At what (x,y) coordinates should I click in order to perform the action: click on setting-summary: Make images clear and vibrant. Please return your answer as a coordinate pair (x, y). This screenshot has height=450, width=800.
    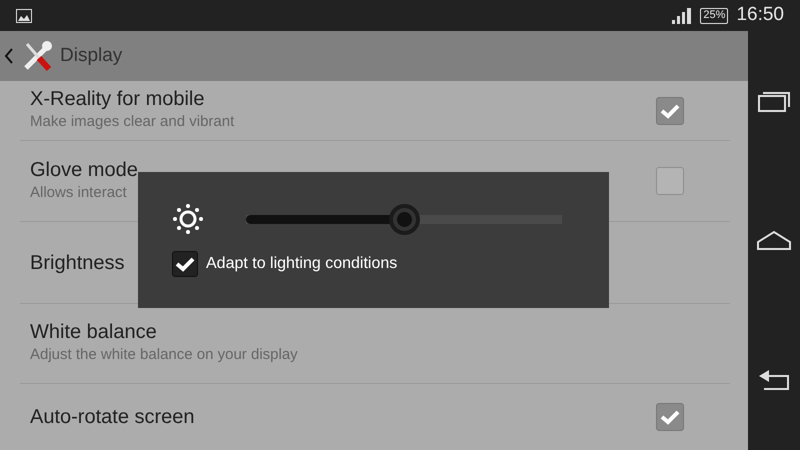
    Looking at the image, I should click on (133, 122).